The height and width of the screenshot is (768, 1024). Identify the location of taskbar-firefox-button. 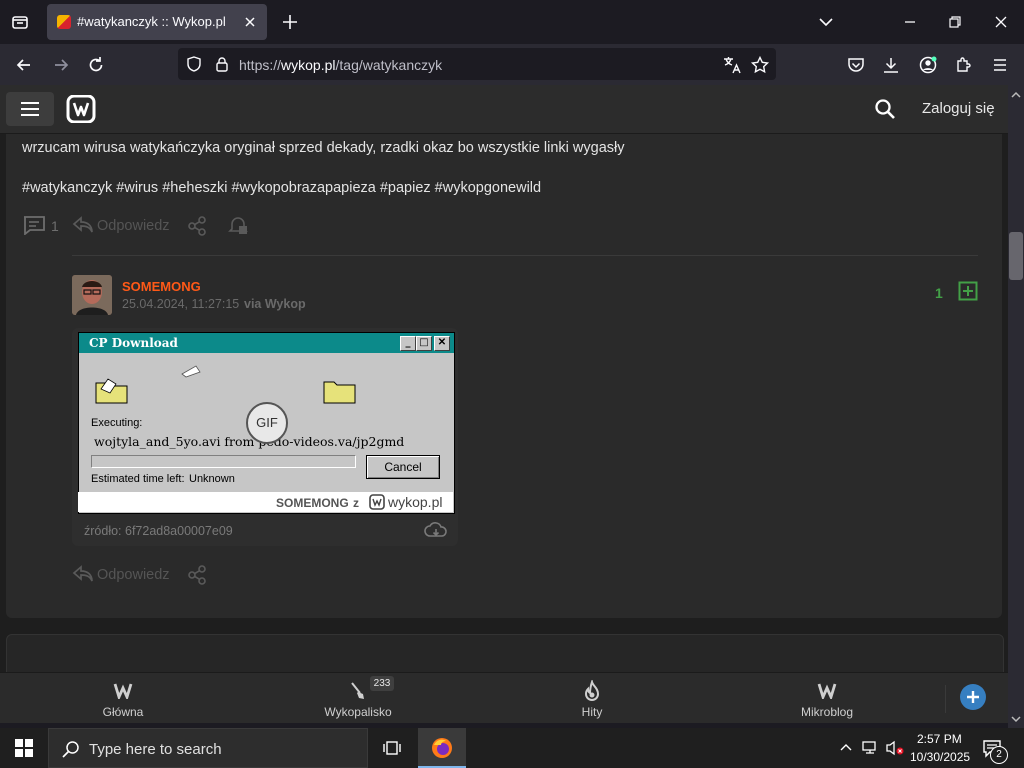
(442, 748).